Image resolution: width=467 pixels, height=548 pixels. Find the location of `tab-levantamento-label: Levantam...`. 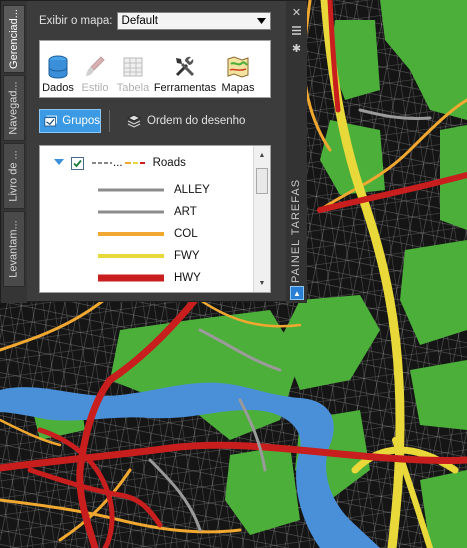

tab-levantamento-label: Levantam... is located at coordinates (14, 249).